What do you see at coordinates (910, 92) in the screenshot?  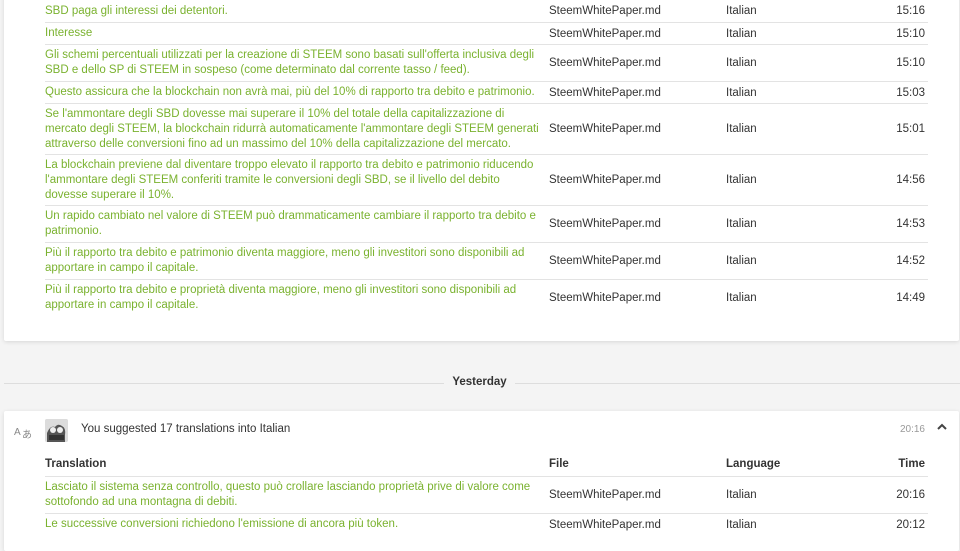 I see `time: 15:03` at bounding box center [910, 92].